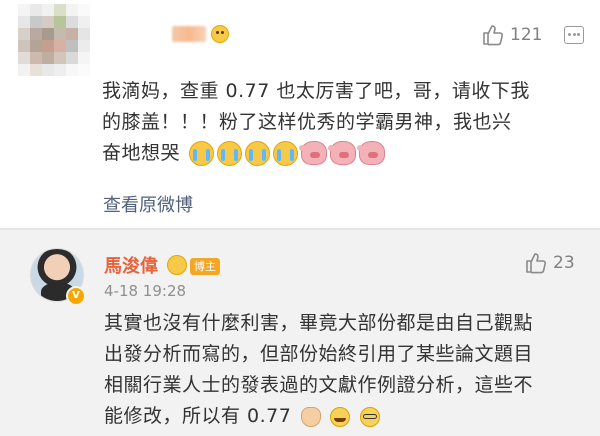  Describe the element at coordinates (564, 263) in the screenshot. I see `like-count: 23` at that location.